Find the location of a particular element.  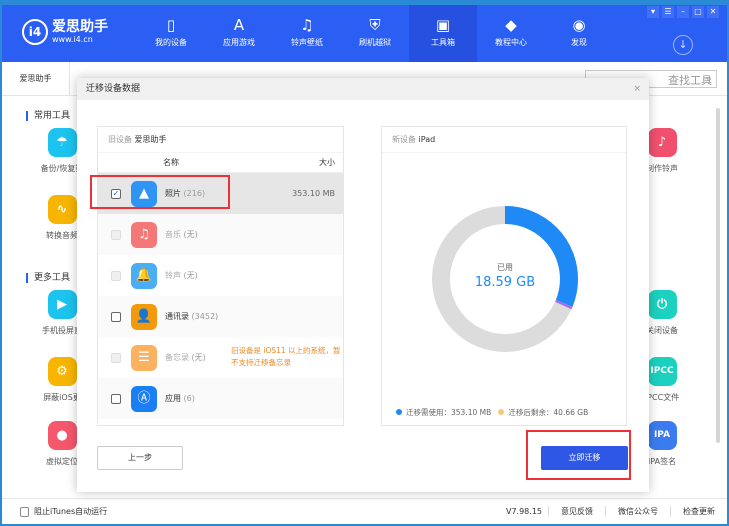

used-value: 18.59 GB is located at coordinates (505, 282).